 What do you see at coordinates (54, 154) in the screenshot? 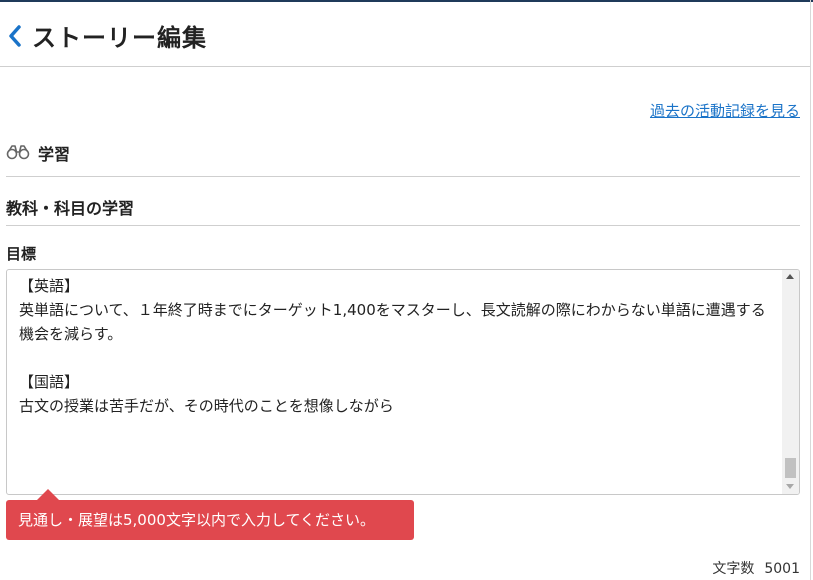
I see `section-title: 学習` at bounding box center [54, 154].